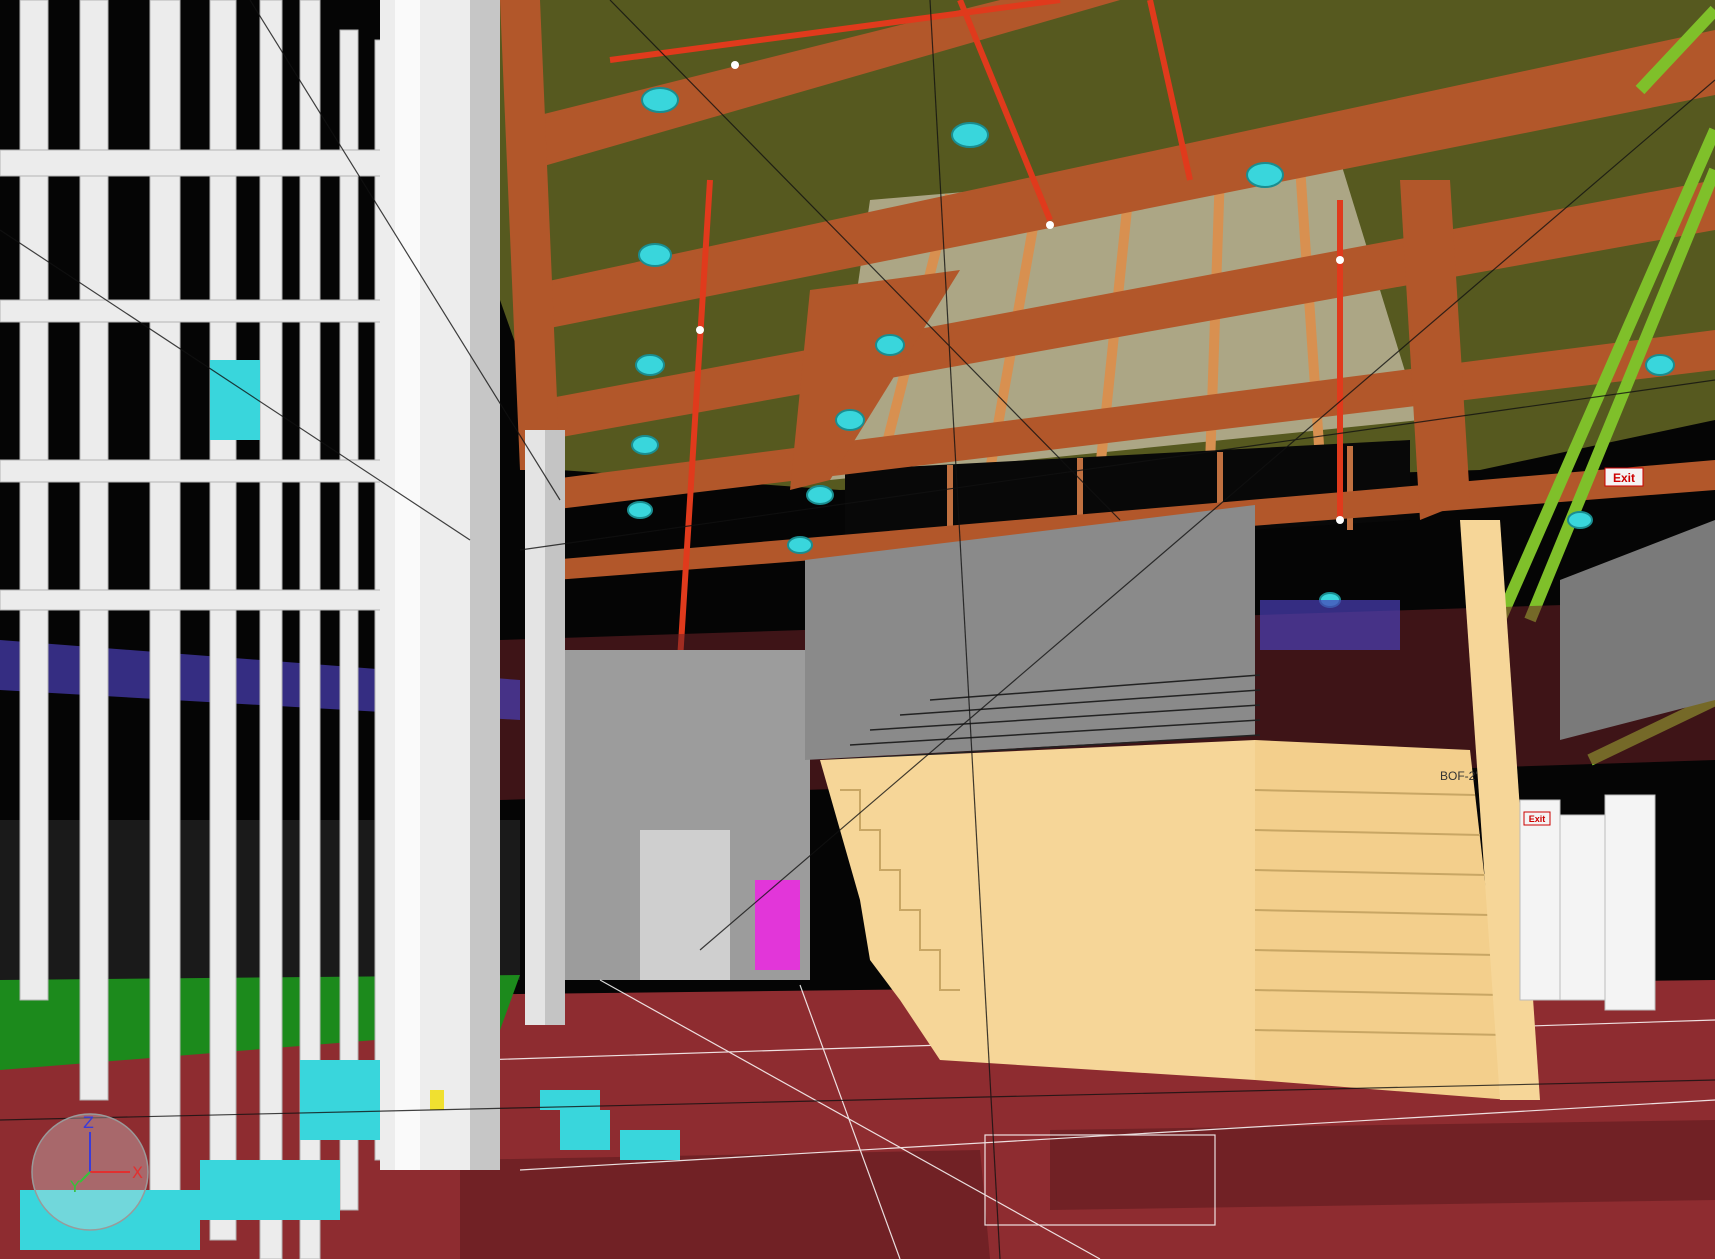 The image size is (1715, 1259). What do you see at coordinates (1330, 625) in the screenshot?
I see `purple-ductwork-right` at bounding box center [1330, 625].